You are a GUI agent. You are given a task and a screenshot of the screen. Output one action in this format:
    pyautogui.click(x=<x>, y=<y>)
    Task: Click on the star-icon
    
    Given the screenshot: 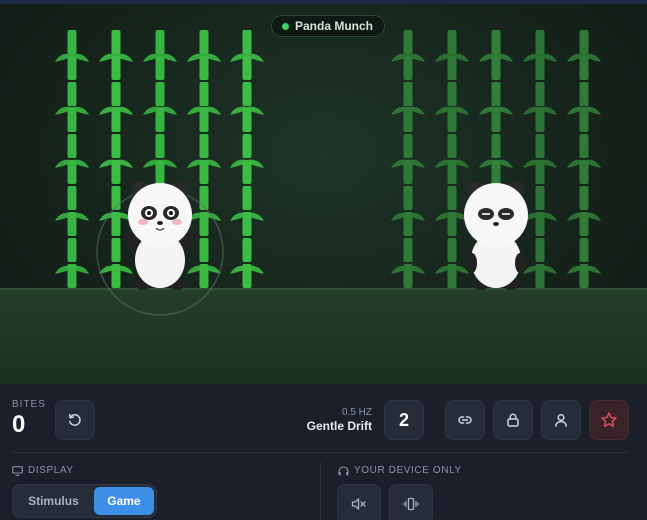 What is the action you would take?
    pyautogui.click(x=609, y=419)
    